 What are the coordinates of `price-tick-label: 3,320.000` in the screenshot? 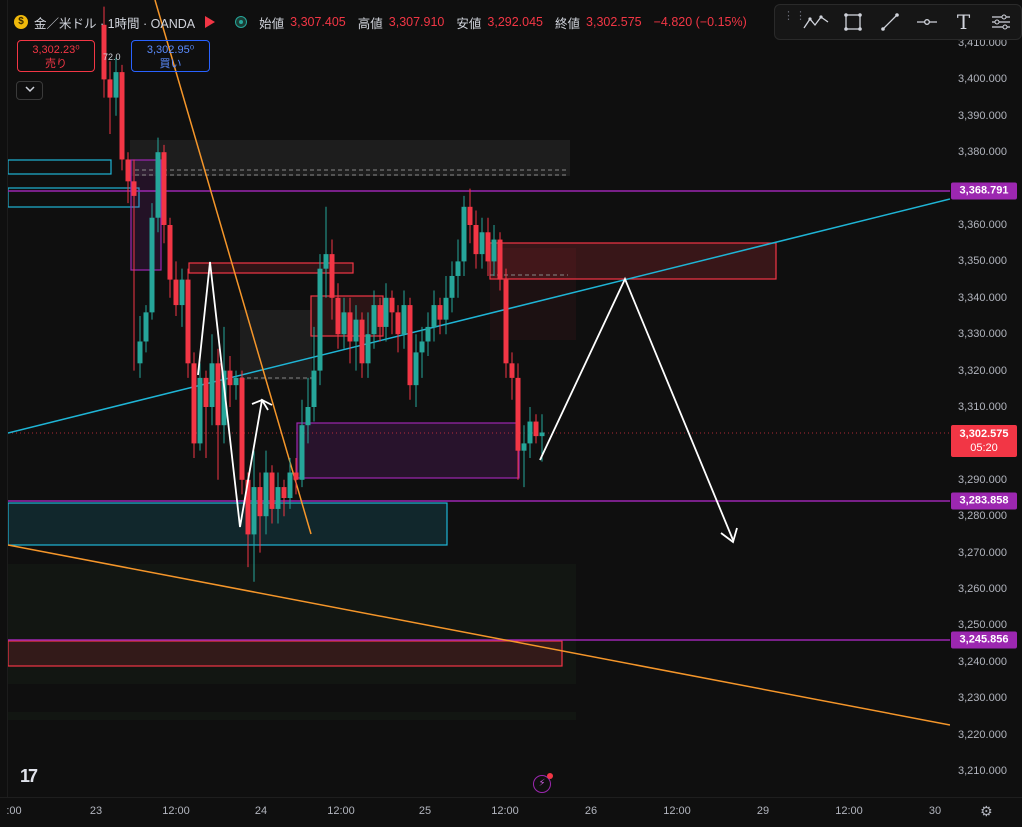 It's located at (982, 370).